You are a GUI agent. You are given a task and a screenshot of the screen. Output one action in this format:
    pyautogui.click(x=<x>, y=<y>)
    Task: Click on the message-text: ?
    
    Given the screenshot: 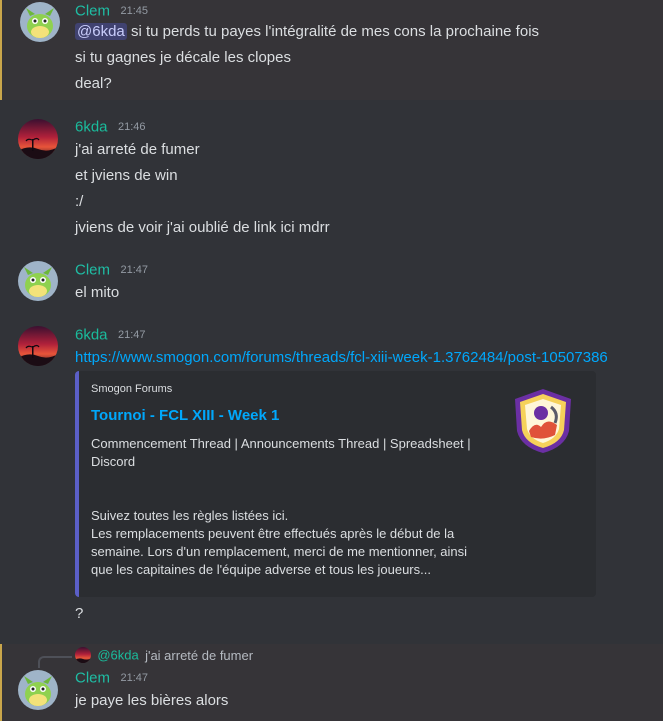 What is the action you would take?
    pyautogui.click(x=79, y=613)
    